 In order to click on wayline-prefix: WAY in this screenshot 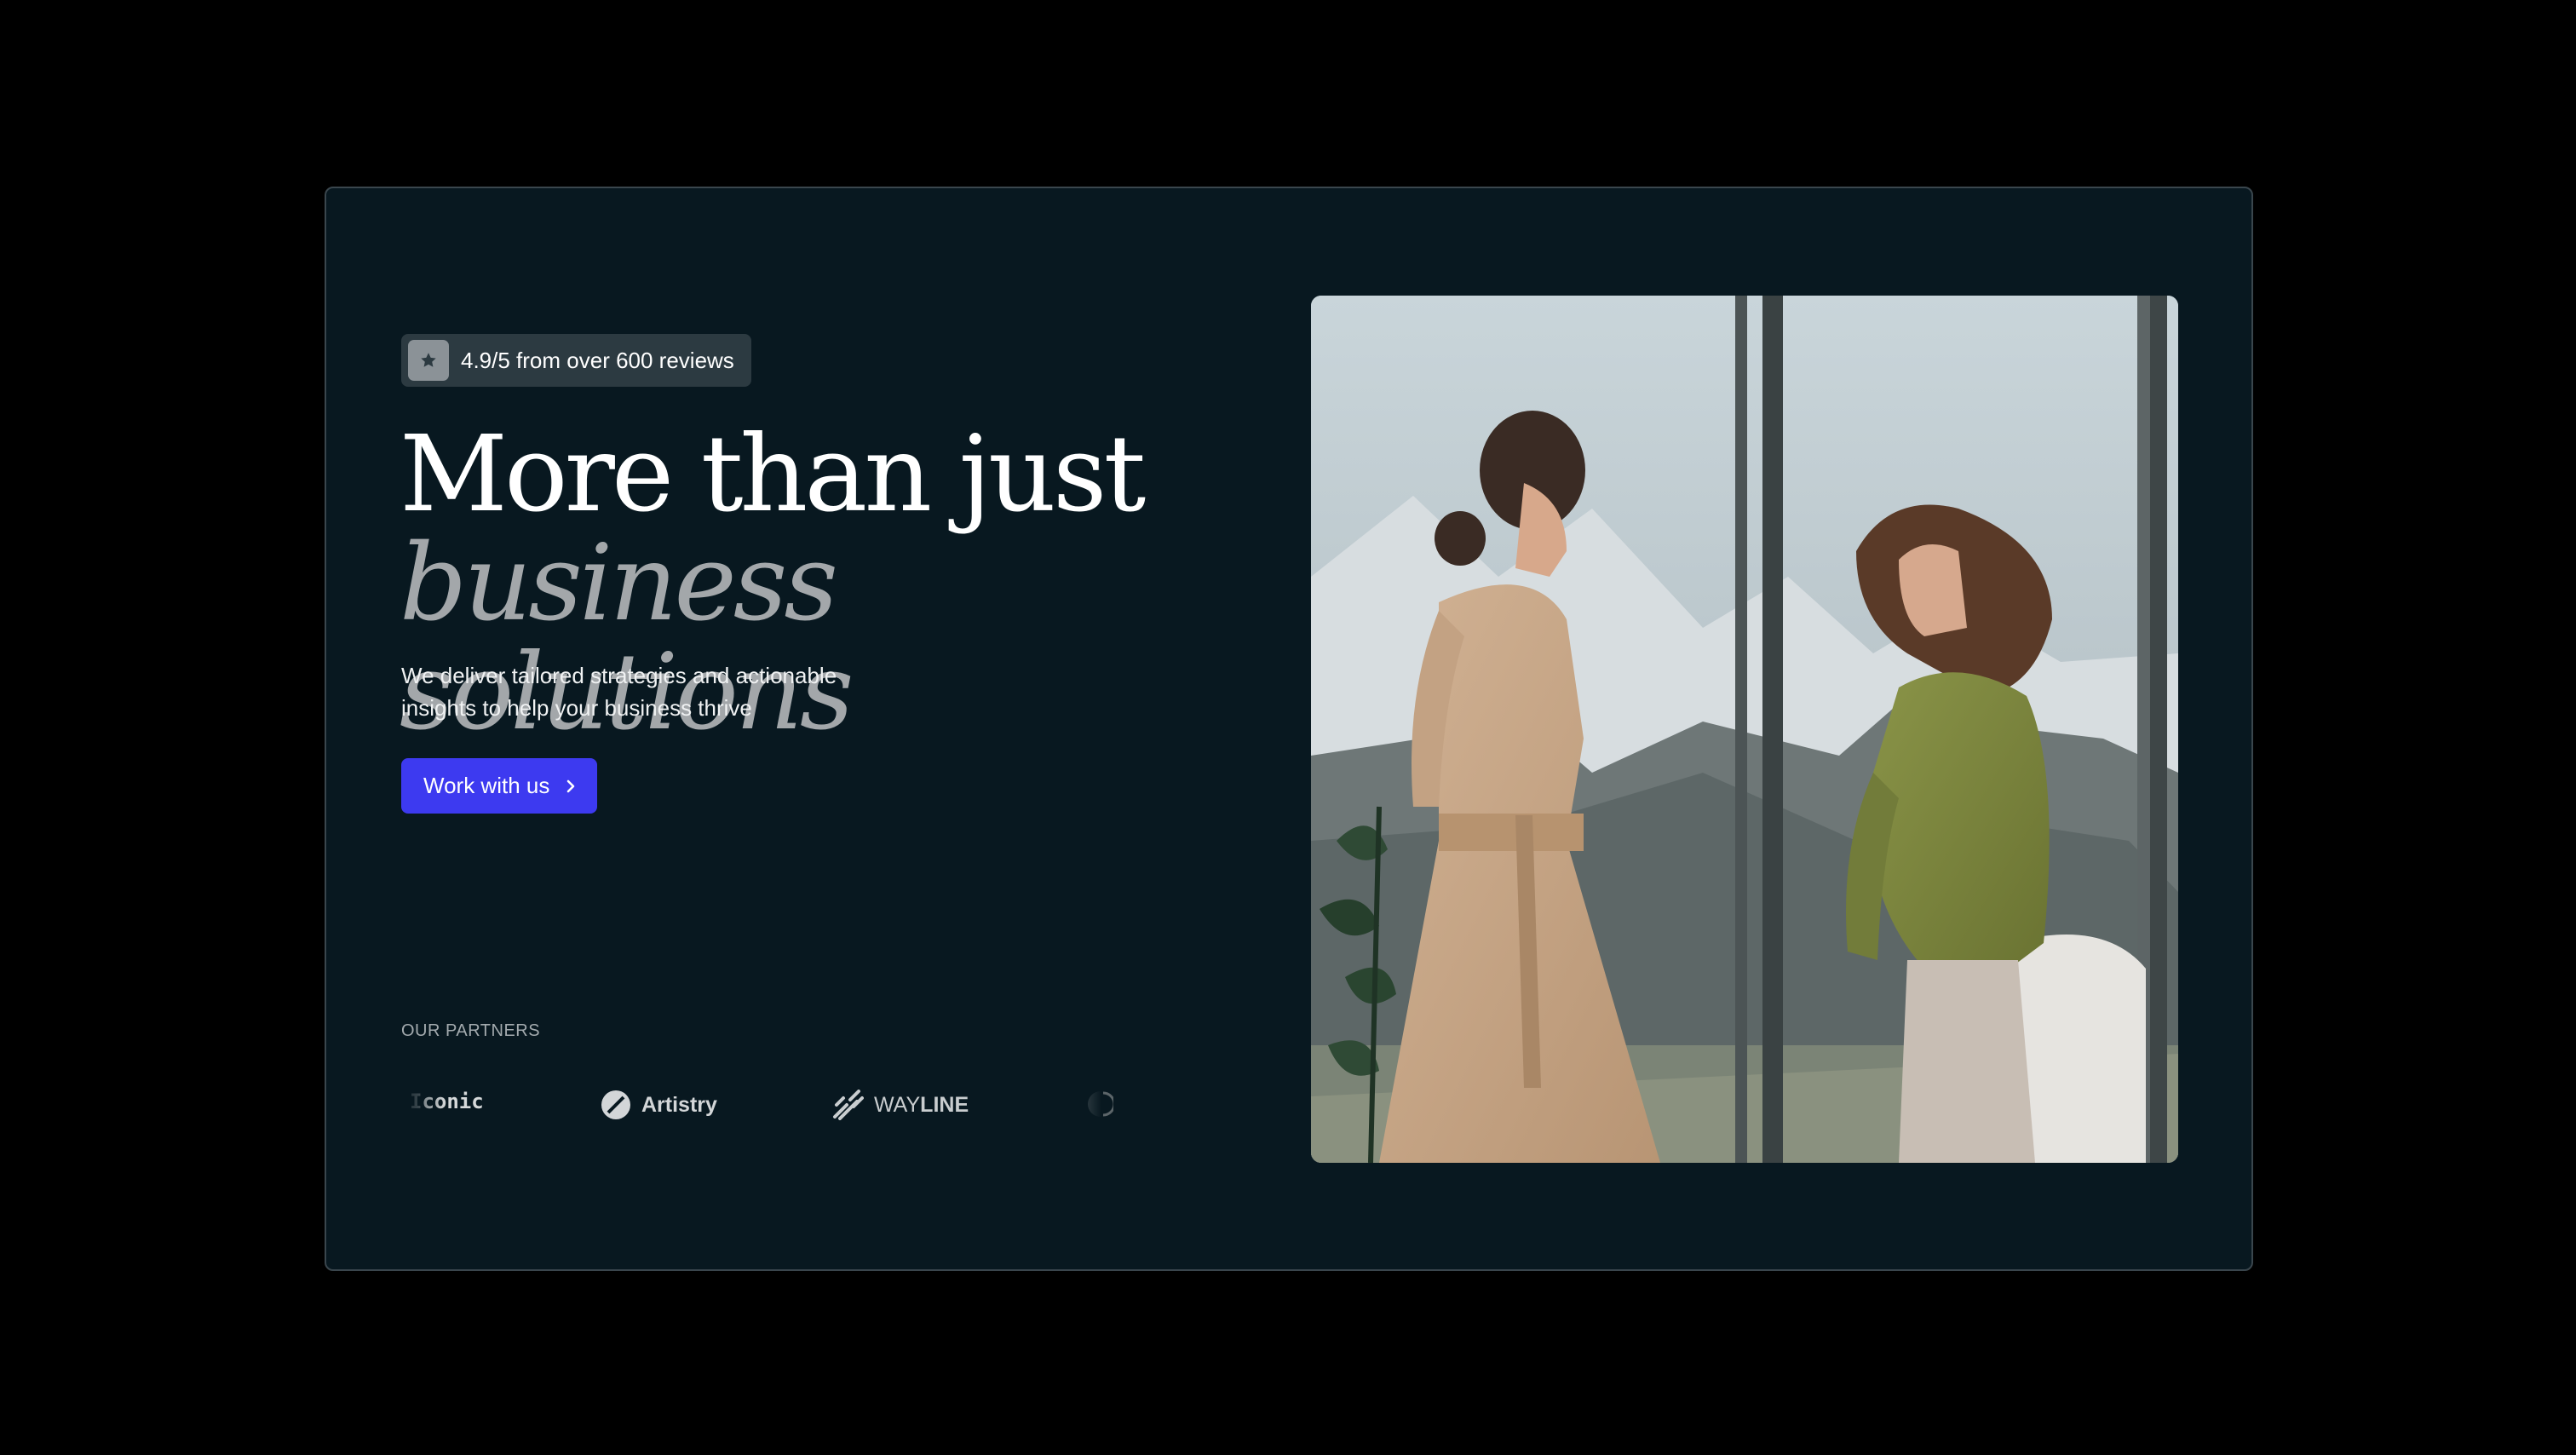, I will do `click(898, 1104)`.